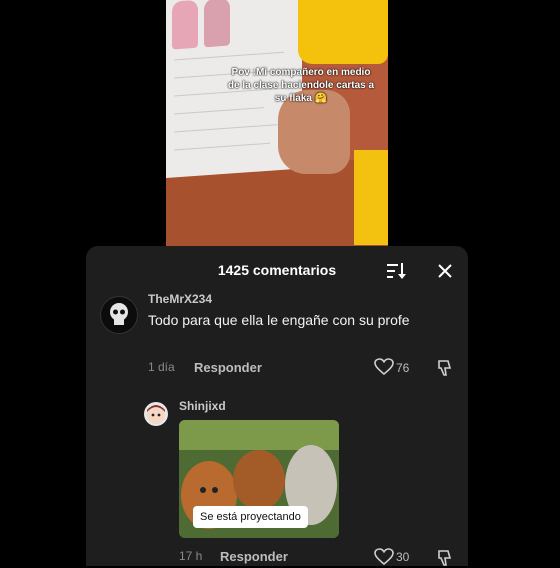 Image resolution: width=560 pixels, height=568 pixels. What do you see at coordinates (250, 517) in the screenshot?
I see `gif-caption: Se está proyectando` at bounding box center [250, 517].